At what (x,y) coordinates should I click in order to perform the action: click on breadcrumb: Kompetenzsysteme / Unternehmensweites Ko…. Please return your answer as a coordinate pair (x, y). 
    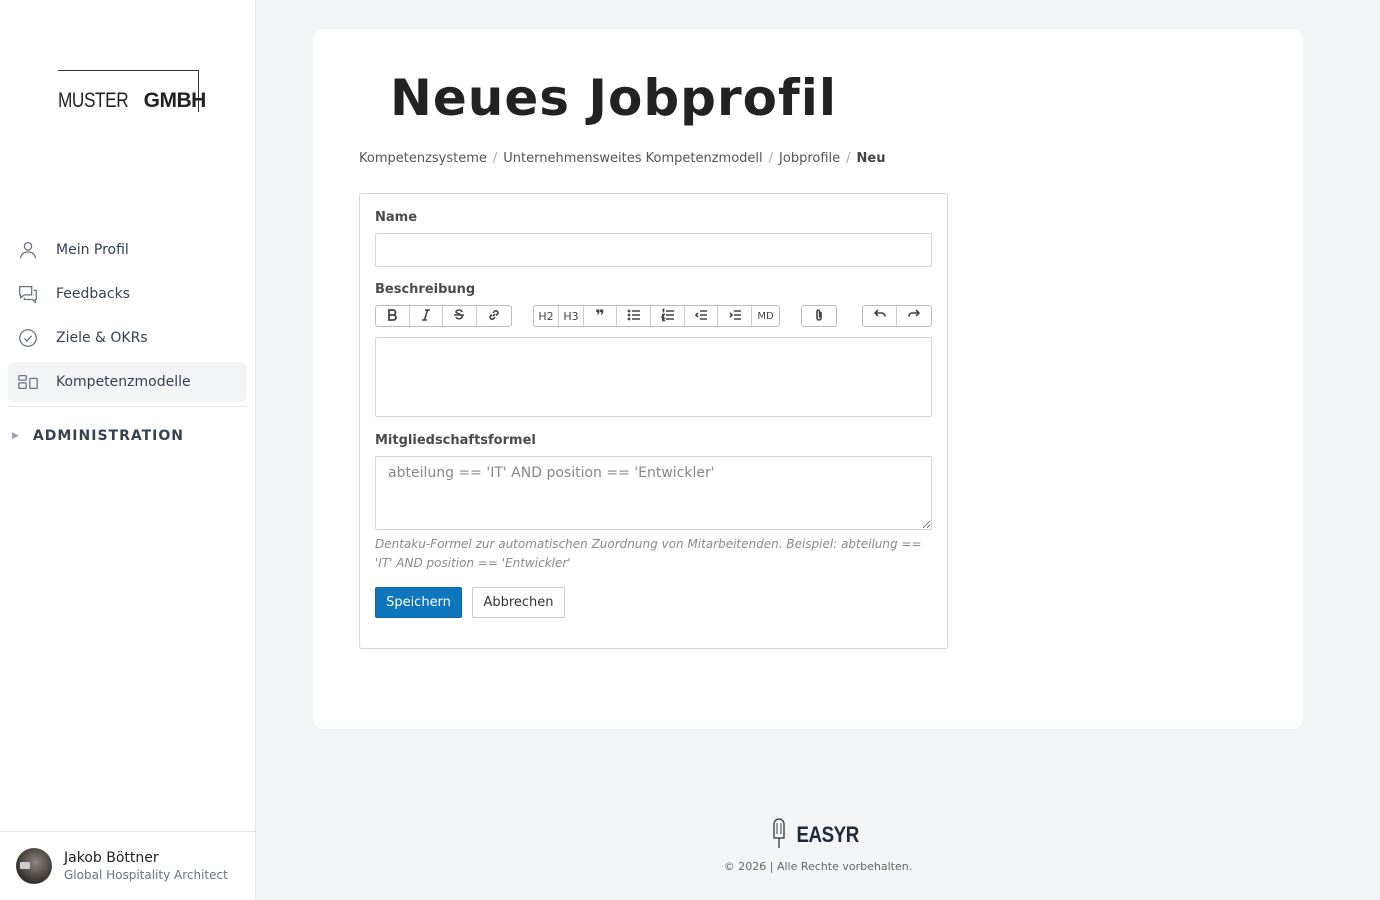
    Looking at the image, I should click on (622, 158).